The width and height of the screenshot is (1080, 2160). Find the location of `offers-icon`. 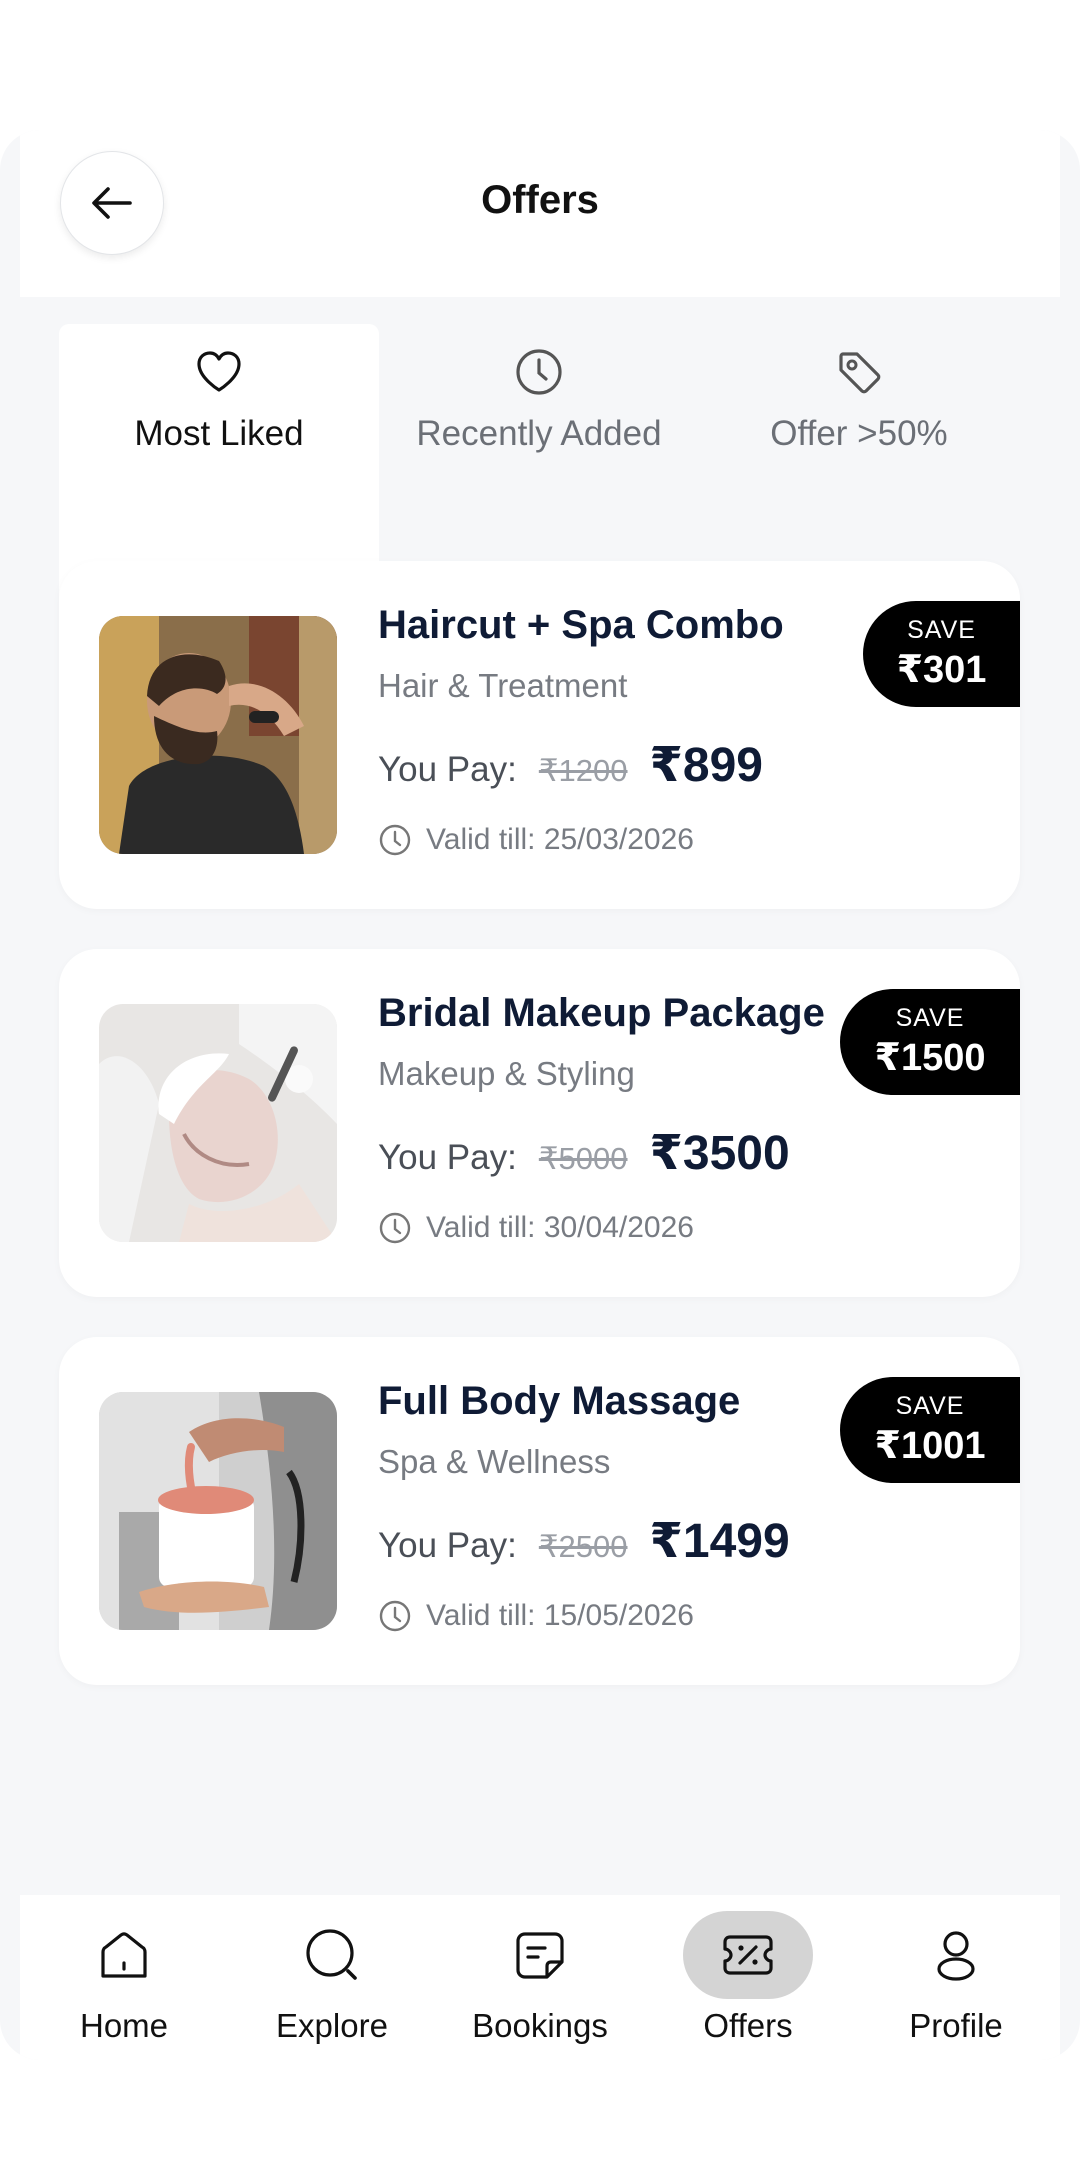

offers-icon is located at coordinates (748, 1955).